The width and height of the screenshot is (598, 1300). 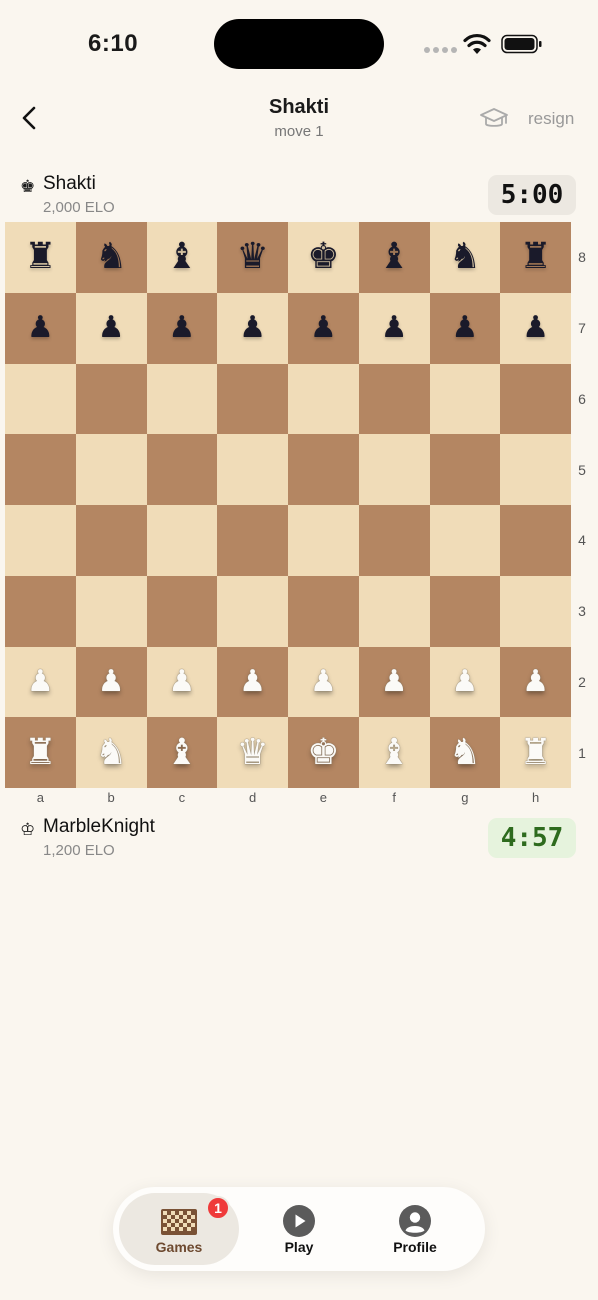 What do you see at coordinates (182, 399) in the screenshot?
I see `square-c6` at bounding box center [182, 399].